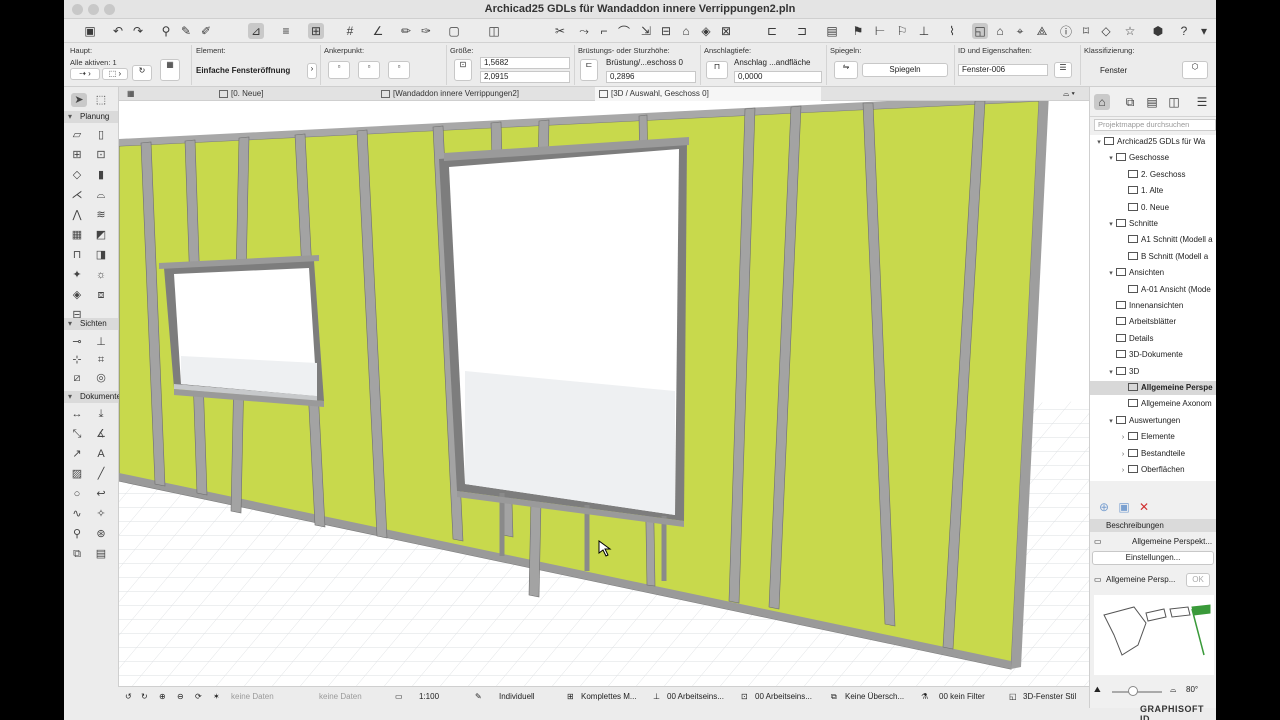  What do you see at coordinates (1144, 507) in the screenshot?
I see `delete-view-icon: ✕` at bounding box center [1144, 507].